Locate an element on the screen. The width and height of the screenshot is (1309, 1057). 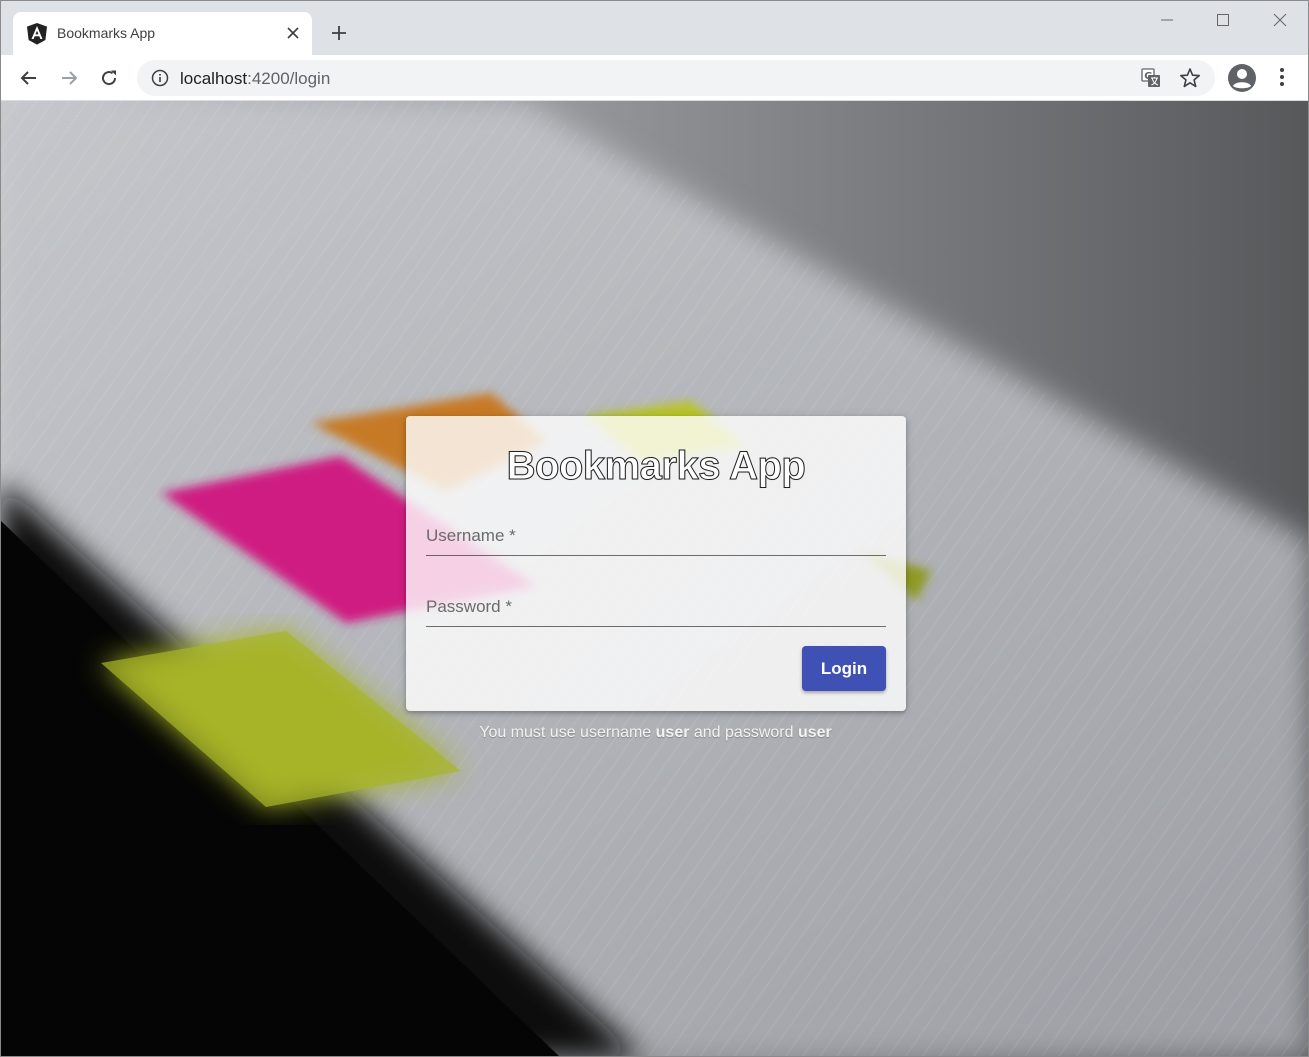
translate-icon: G is located at coordinates (1151, 78).